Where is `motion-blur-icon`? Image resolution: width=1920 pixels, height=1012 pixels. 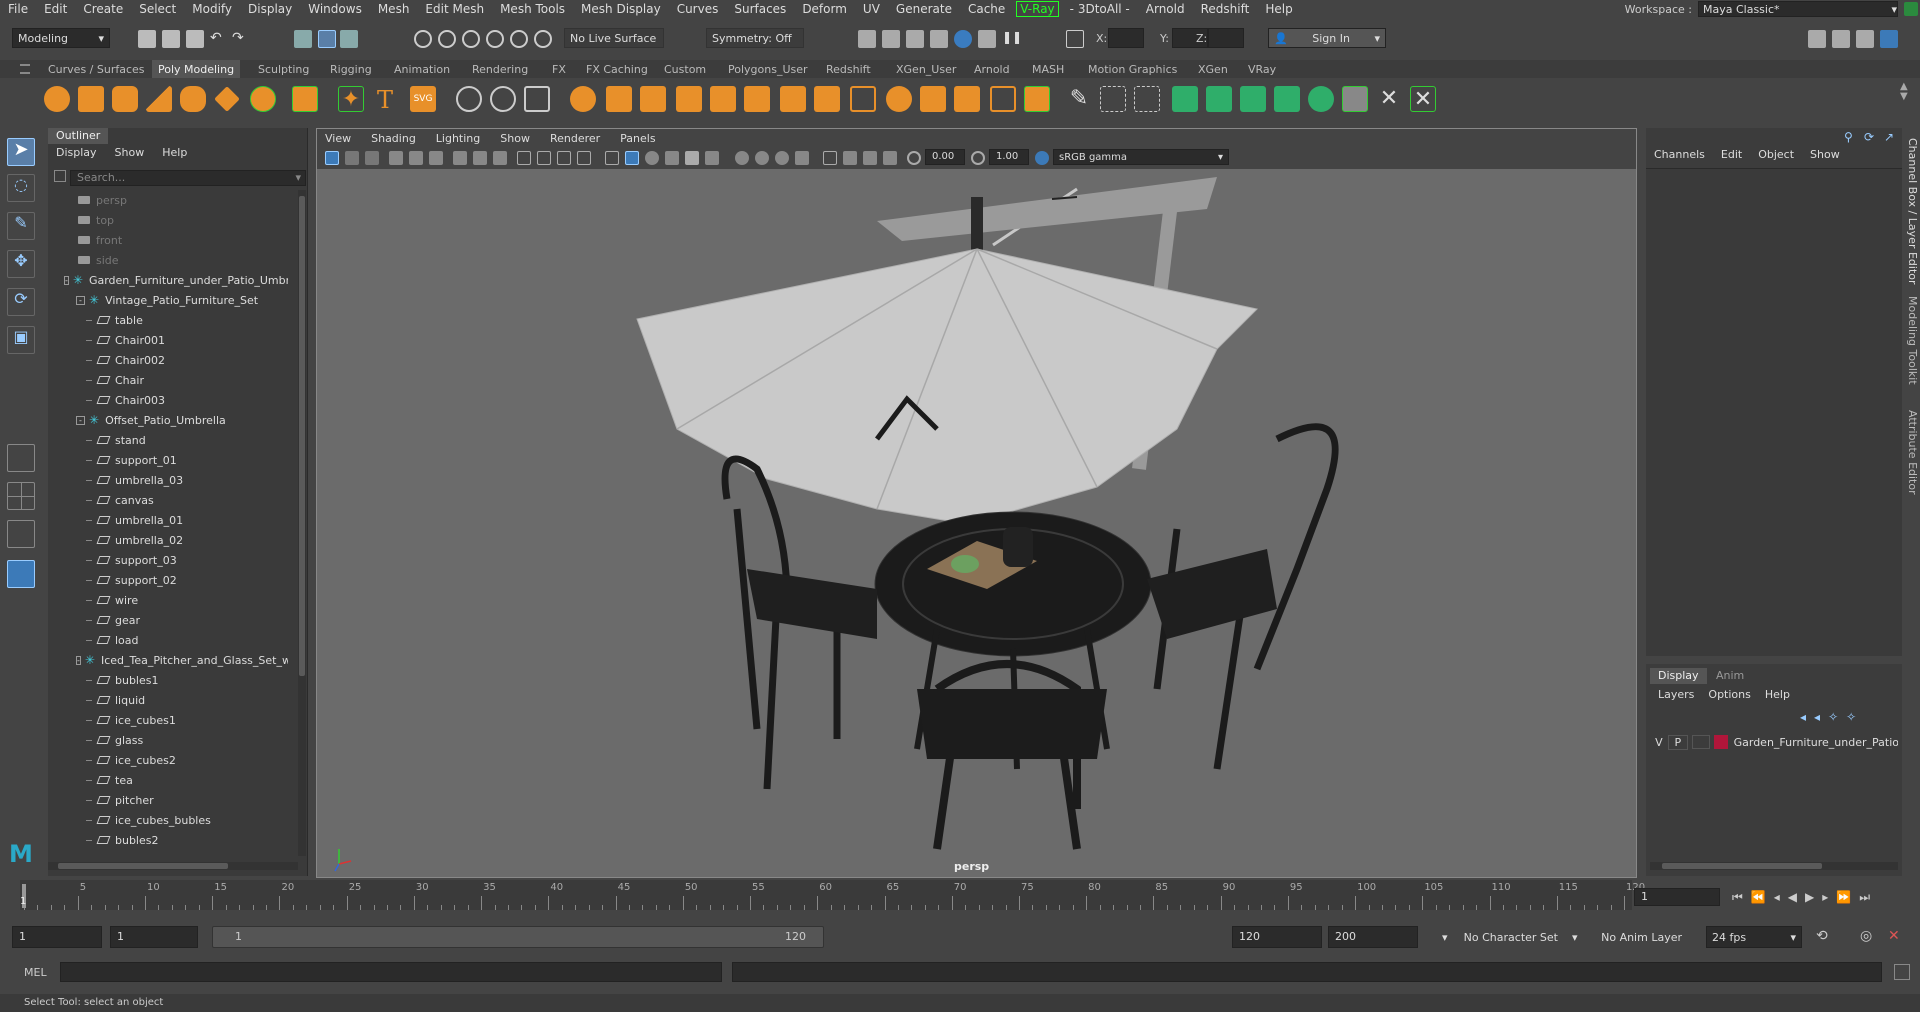 motion-blur-icon is located at coordinates (762, 158).